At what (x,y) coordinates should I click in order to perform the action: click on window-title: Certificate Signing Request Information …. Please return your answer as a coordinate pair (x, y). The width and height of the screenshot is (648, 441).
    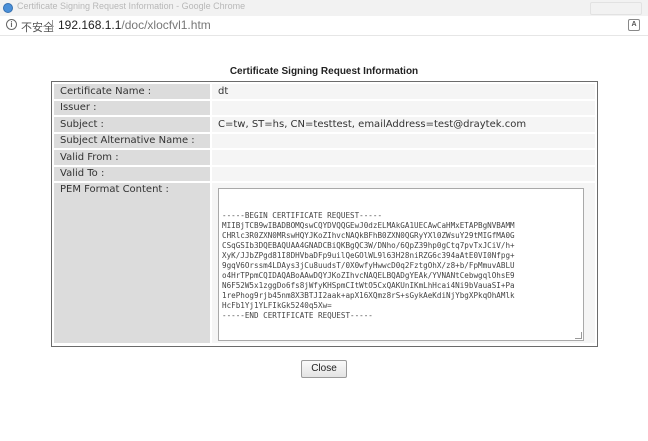
    Looking at the image, I should click on (131, 6).